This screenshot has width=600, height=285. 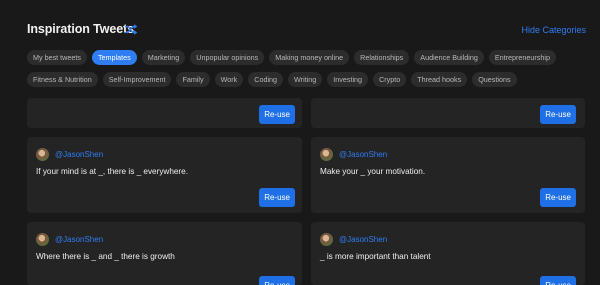 What do you see at coordinates (439, 79) in the screenshot?
I see `chip-thread-hooks: Thread hooks` at bounding box center [439, 79].